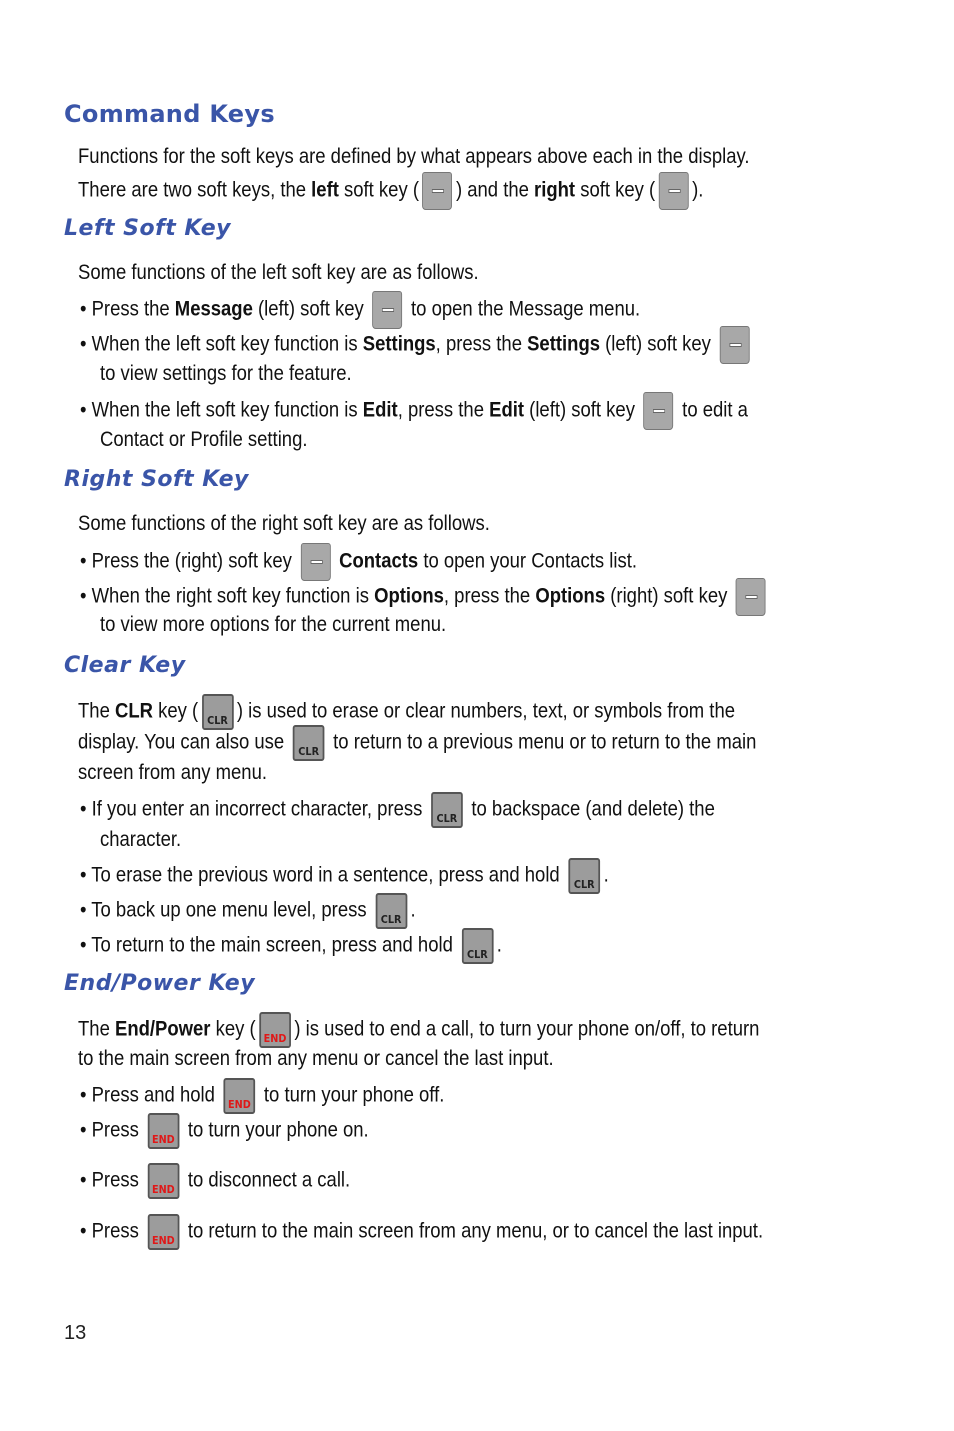  Describe the element at coordinates (172, 772) in the screenshot. I see `paragraph: screen from any menu.` at that location.